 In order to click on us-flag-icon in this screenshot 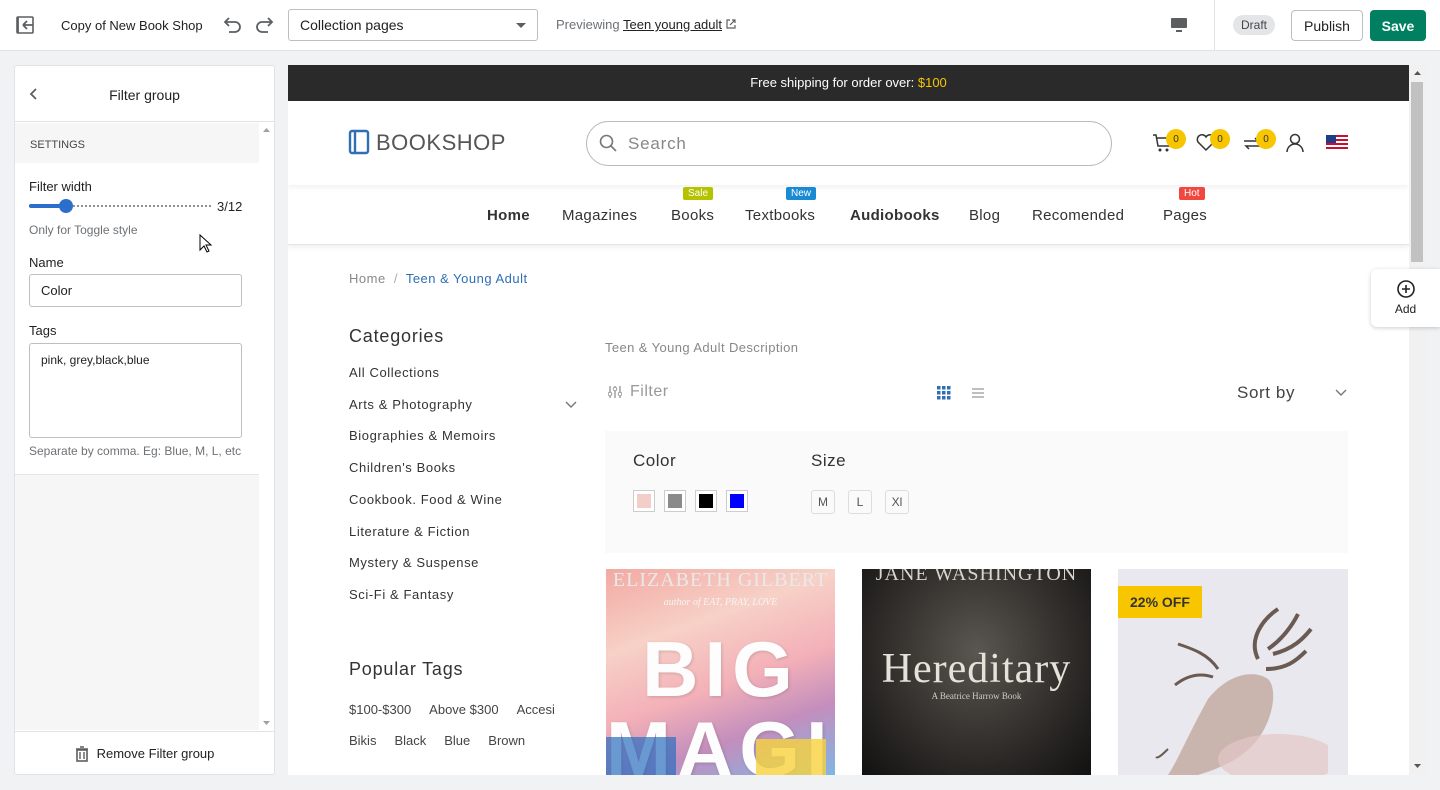, I will do `click(1337, 142)`.